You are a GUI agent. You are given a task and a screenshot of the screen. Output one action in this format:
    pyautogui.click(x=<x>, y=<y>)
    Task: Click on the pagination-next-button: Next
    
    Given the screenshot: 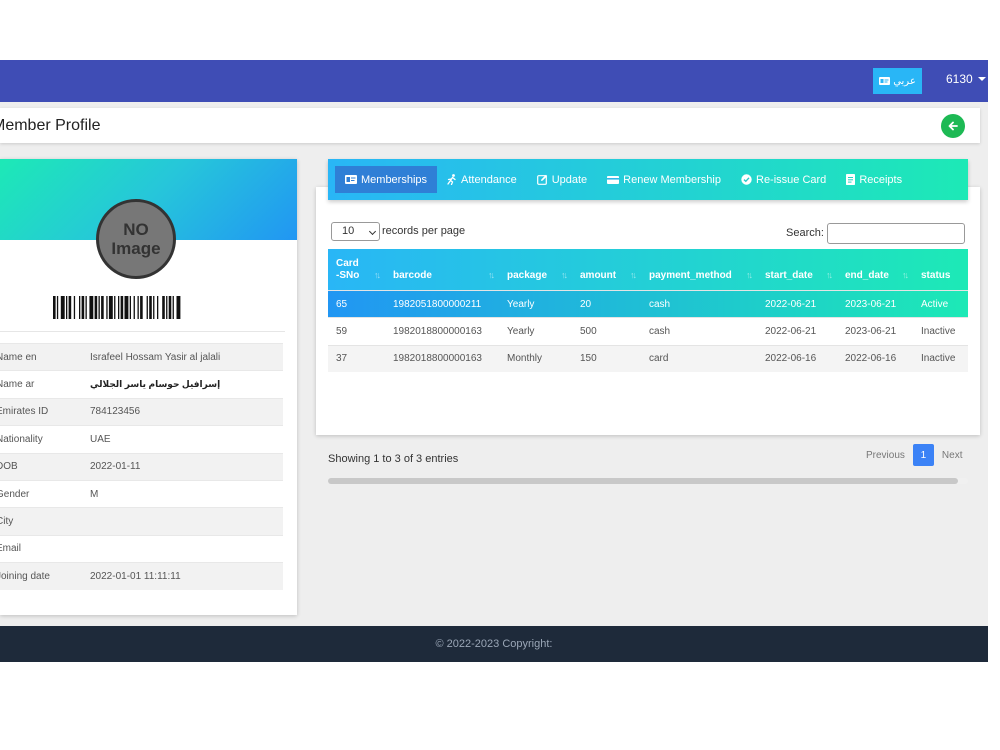 What is the action you would take?
    pyautogui.click(x=952, y=455)
    